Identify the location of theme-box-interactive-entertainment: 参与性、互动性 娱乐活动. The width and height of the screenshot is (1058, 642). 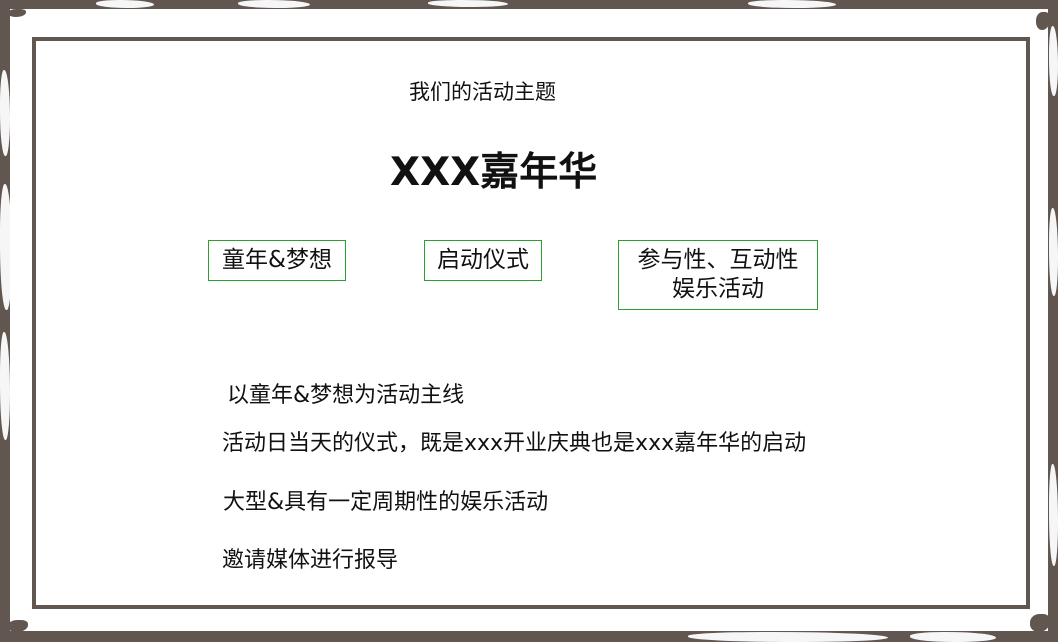
(718, 275).